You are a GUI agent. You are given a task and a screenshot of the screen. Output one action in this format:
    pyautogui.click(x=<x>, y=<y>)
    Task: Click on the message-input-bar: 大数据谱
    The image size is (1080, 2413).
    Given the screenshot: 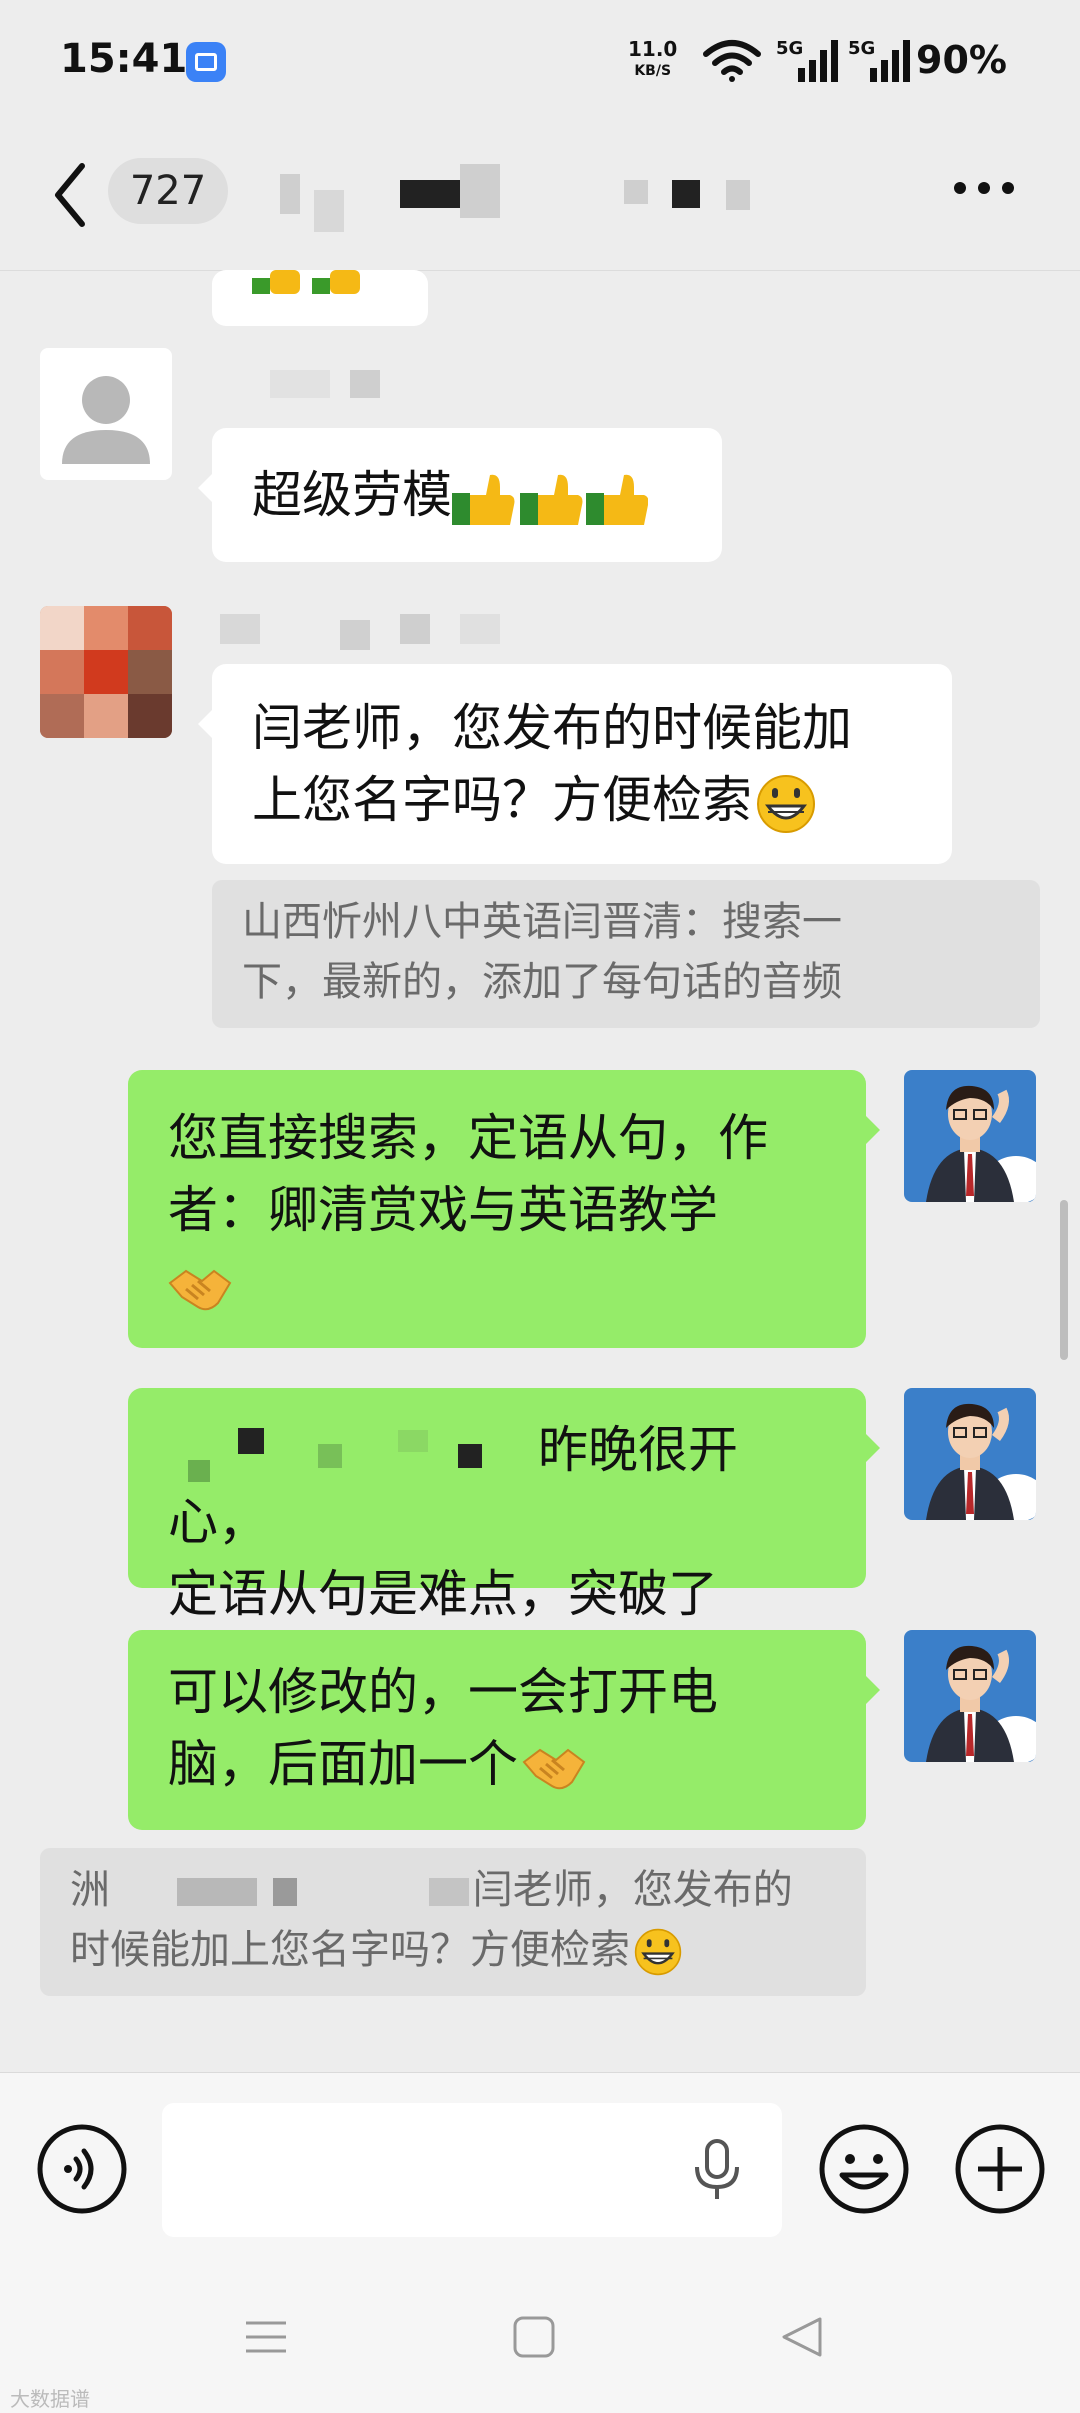 What is the action you would take?
    pyautogui.click(x=540, y=2242)
    